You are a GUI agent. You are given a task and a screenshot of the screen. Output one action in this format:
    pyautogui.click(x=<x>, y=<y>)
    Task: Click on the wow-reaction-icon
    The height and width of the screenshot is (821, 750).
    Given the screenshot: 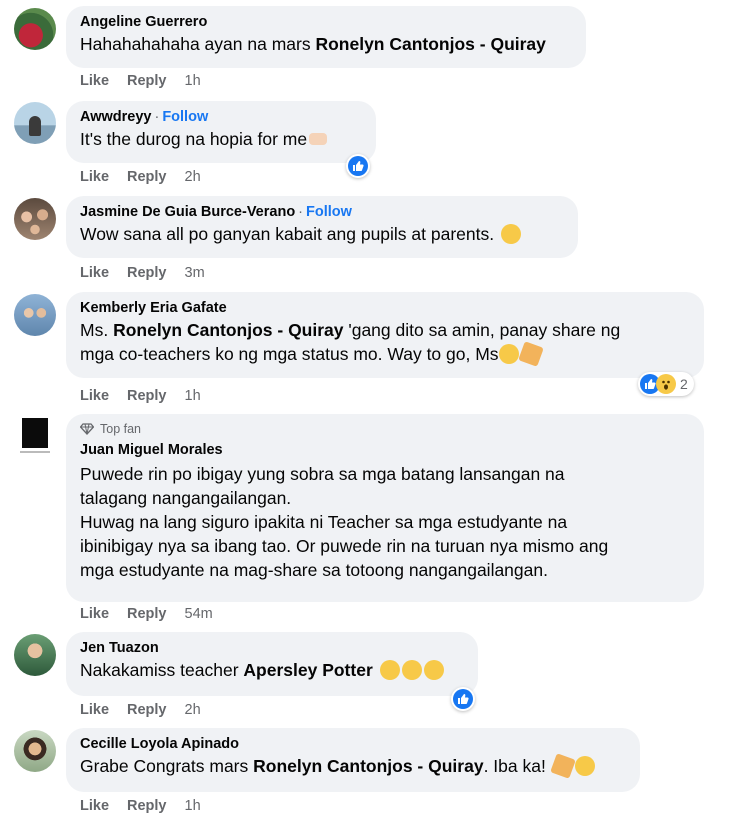 What is the action you would take?
    pyautogui.click(x=666, y=384)
    